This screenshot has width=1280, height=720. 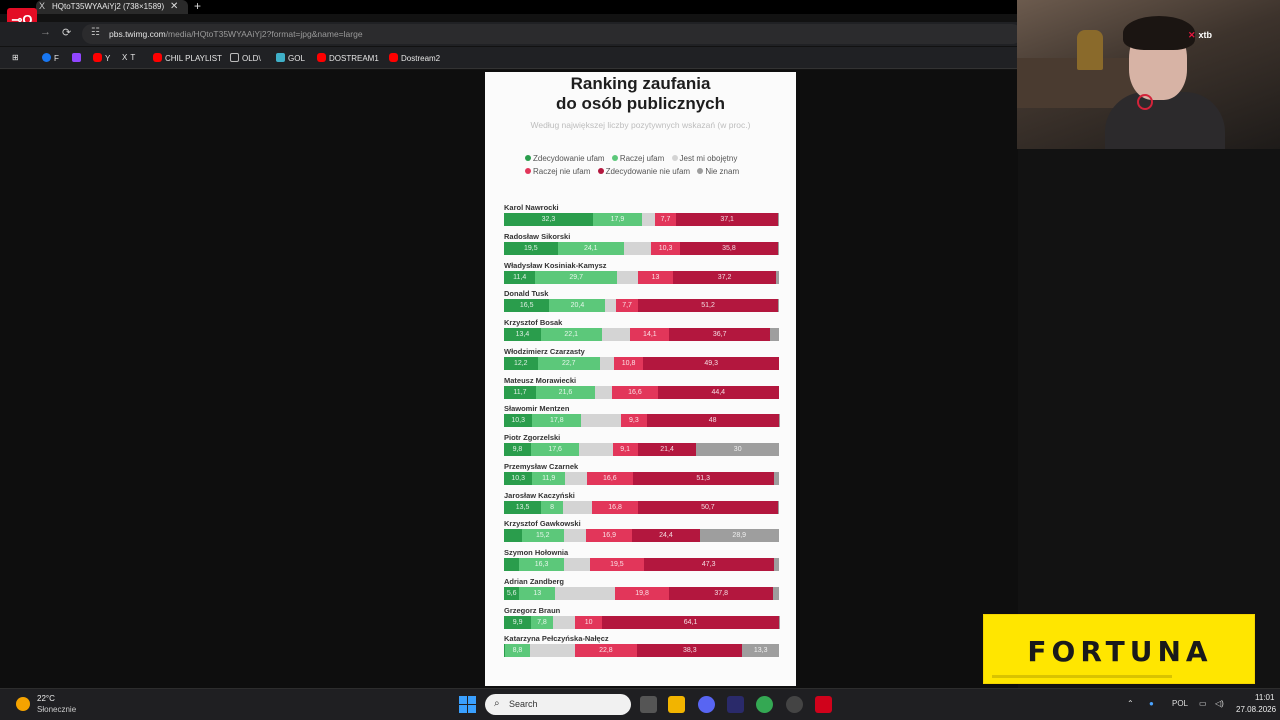 What do you see at coordinates (627, 306) in the screenshot?
I see `bar-segment: 7,7` at bounding box center [627, 306].